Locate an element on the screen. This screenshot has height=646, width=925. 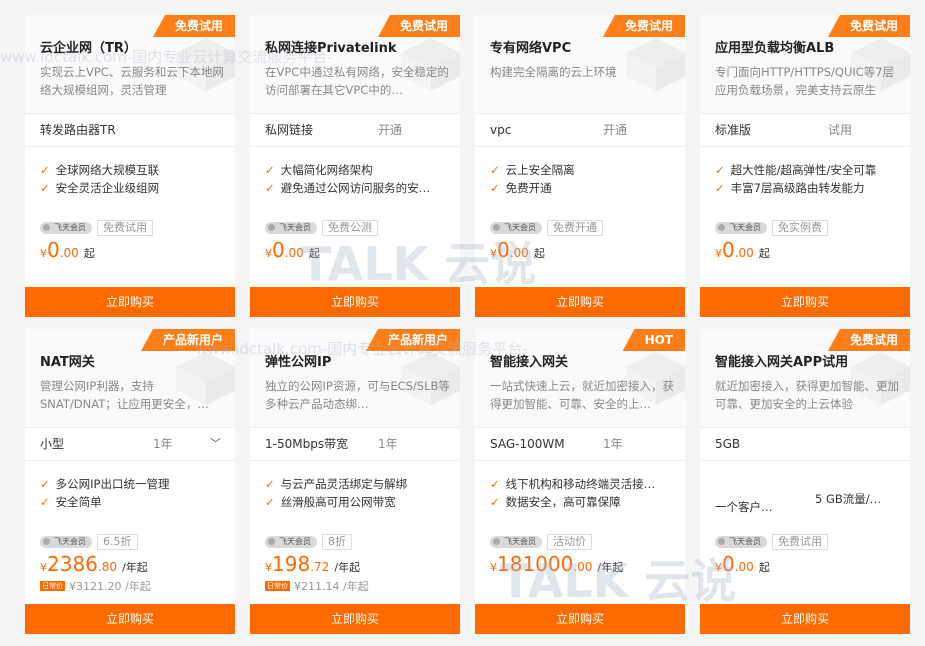
spec-option: 开通 is located at coordinates (390, 130).